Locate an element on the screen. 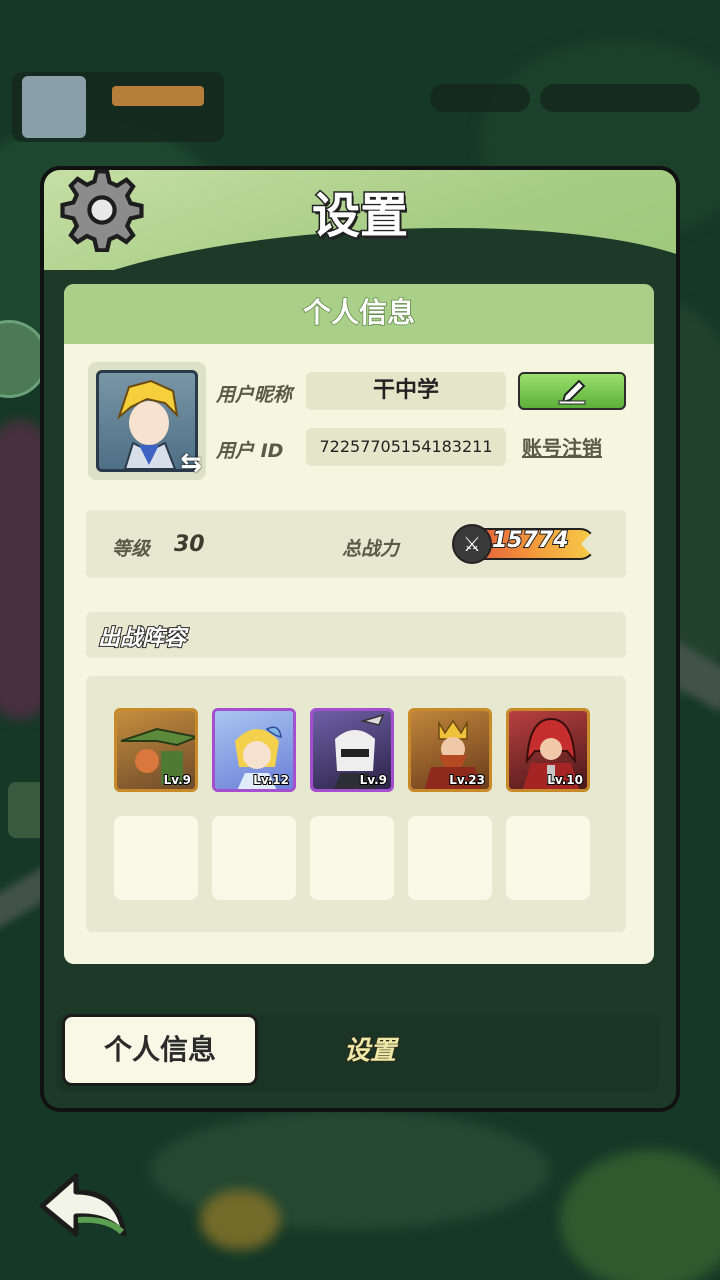 This screenshot has width=720, height=1280. top-avatar is located at coordinates (54, 107).